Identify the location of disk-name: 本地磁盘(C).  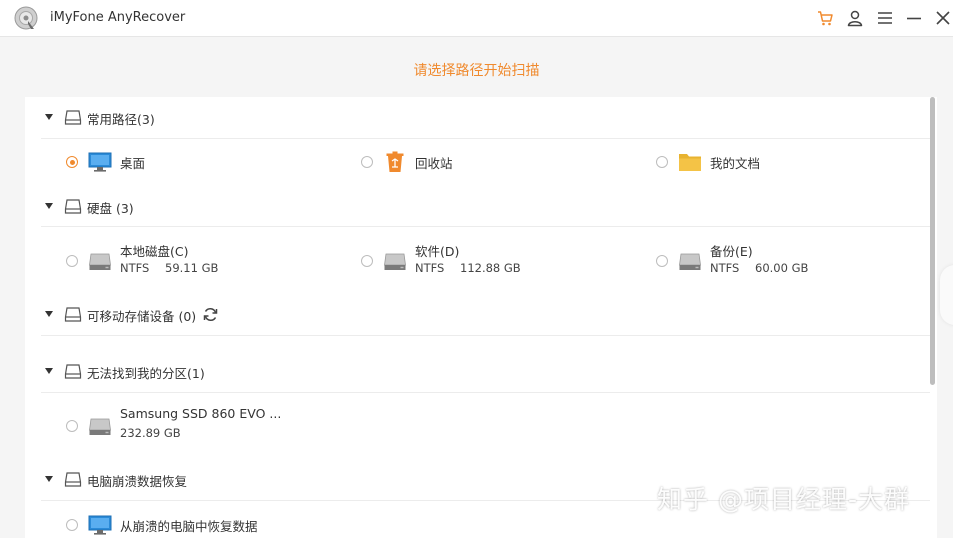
(154, 251).